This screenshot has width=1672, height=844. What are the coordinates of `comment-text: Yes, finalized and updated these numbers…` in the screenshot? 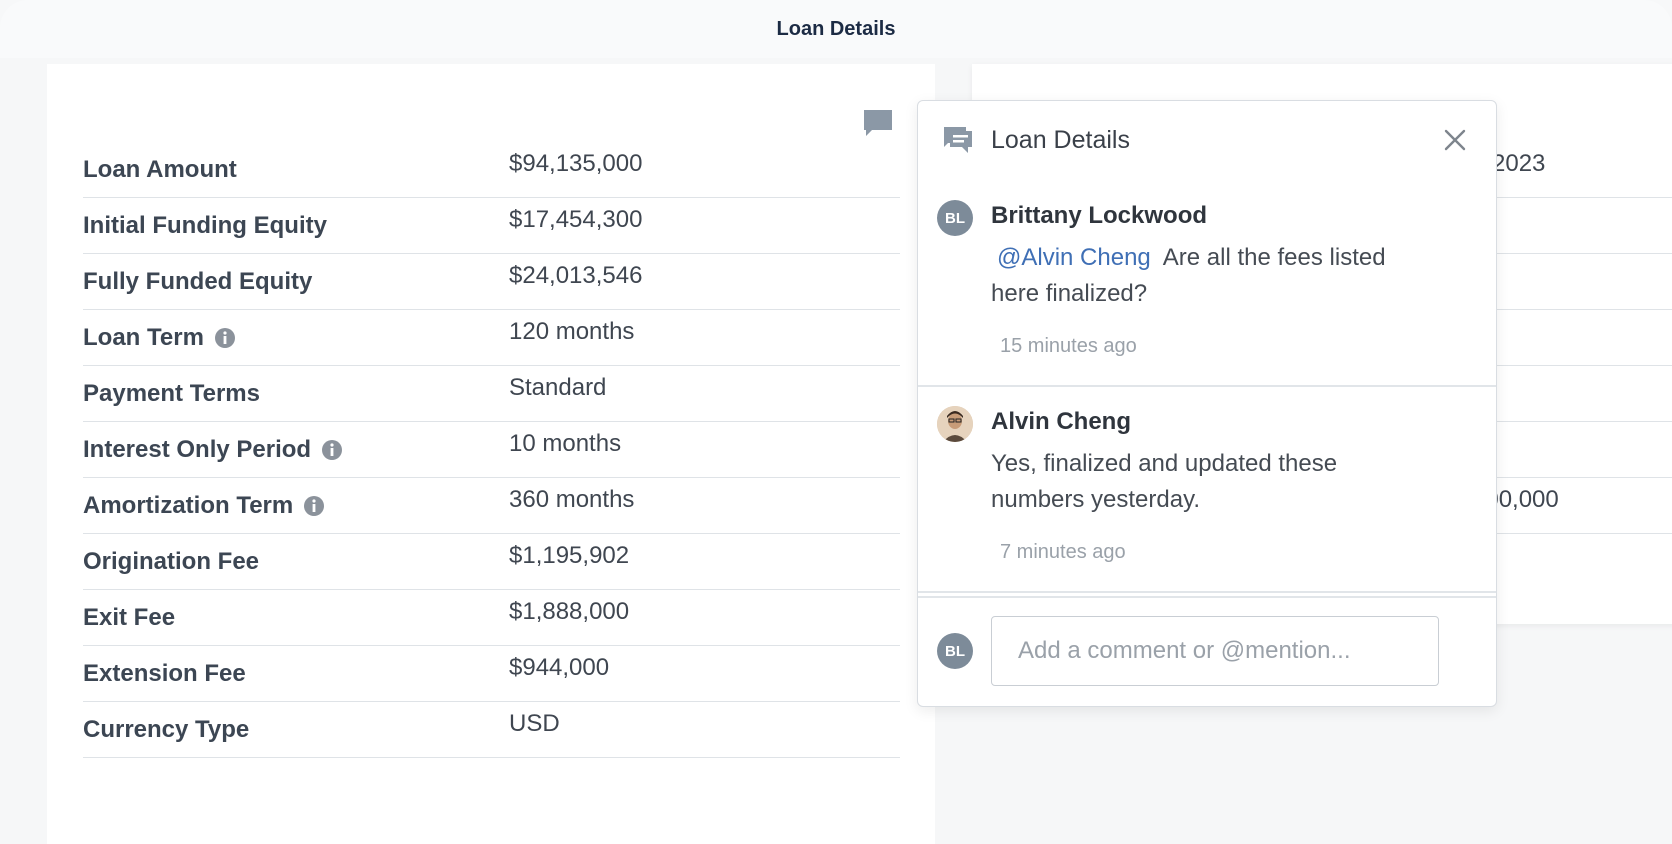 It's located at (1201, 482).